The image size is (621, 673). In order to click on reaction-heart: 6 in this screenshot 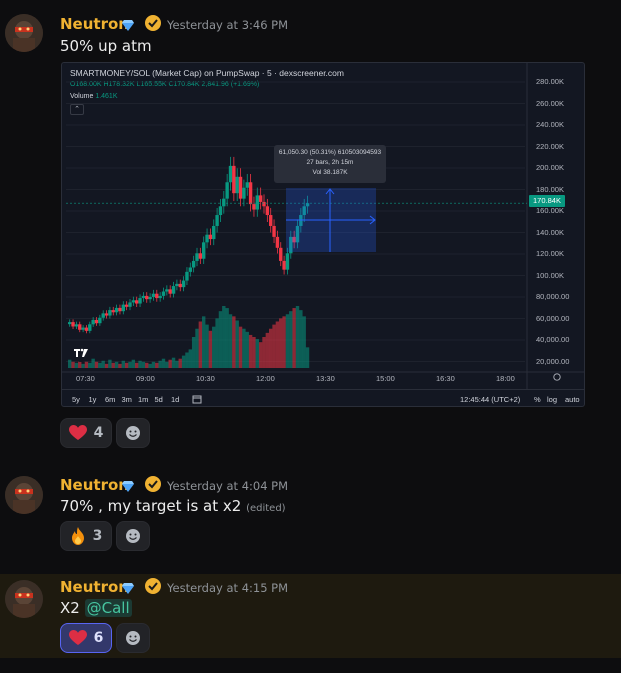, I will do `click(86, 638)`.